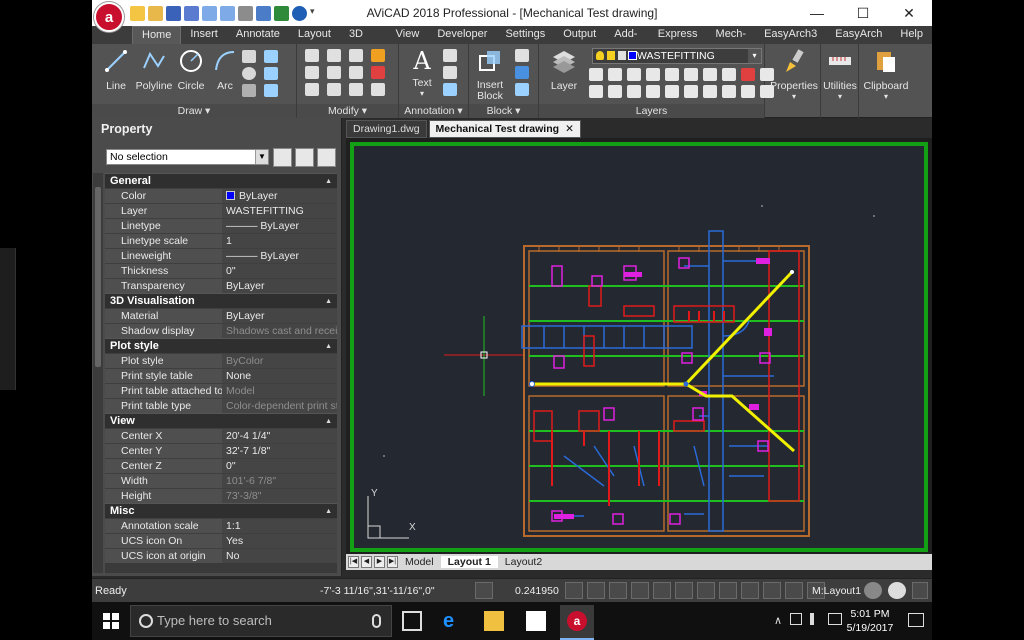 This screenshot has height=640, width=1024. What do you see at coordinates (525, 35) in the screenshot?
I see `tab-settings: Settings` at bounding box center [525, 35].